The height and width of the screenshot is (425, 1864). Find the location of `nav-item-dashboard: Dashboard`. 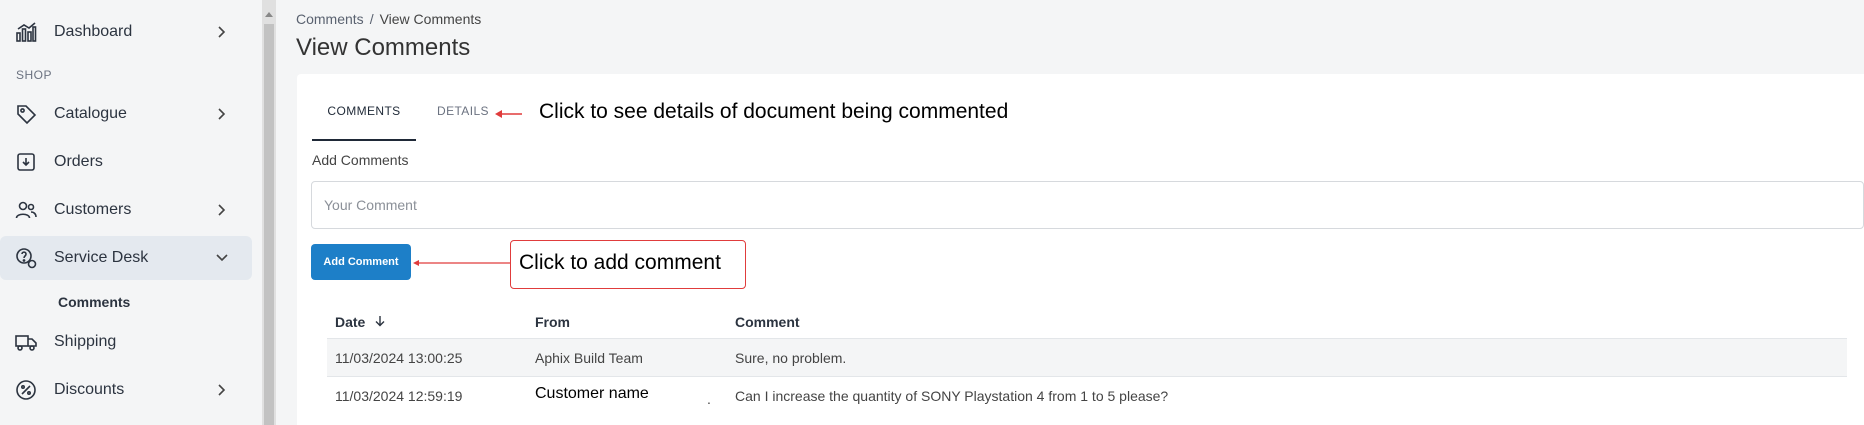

nav-item-dashboard: Dashboard is located at coordinates (126, 32).